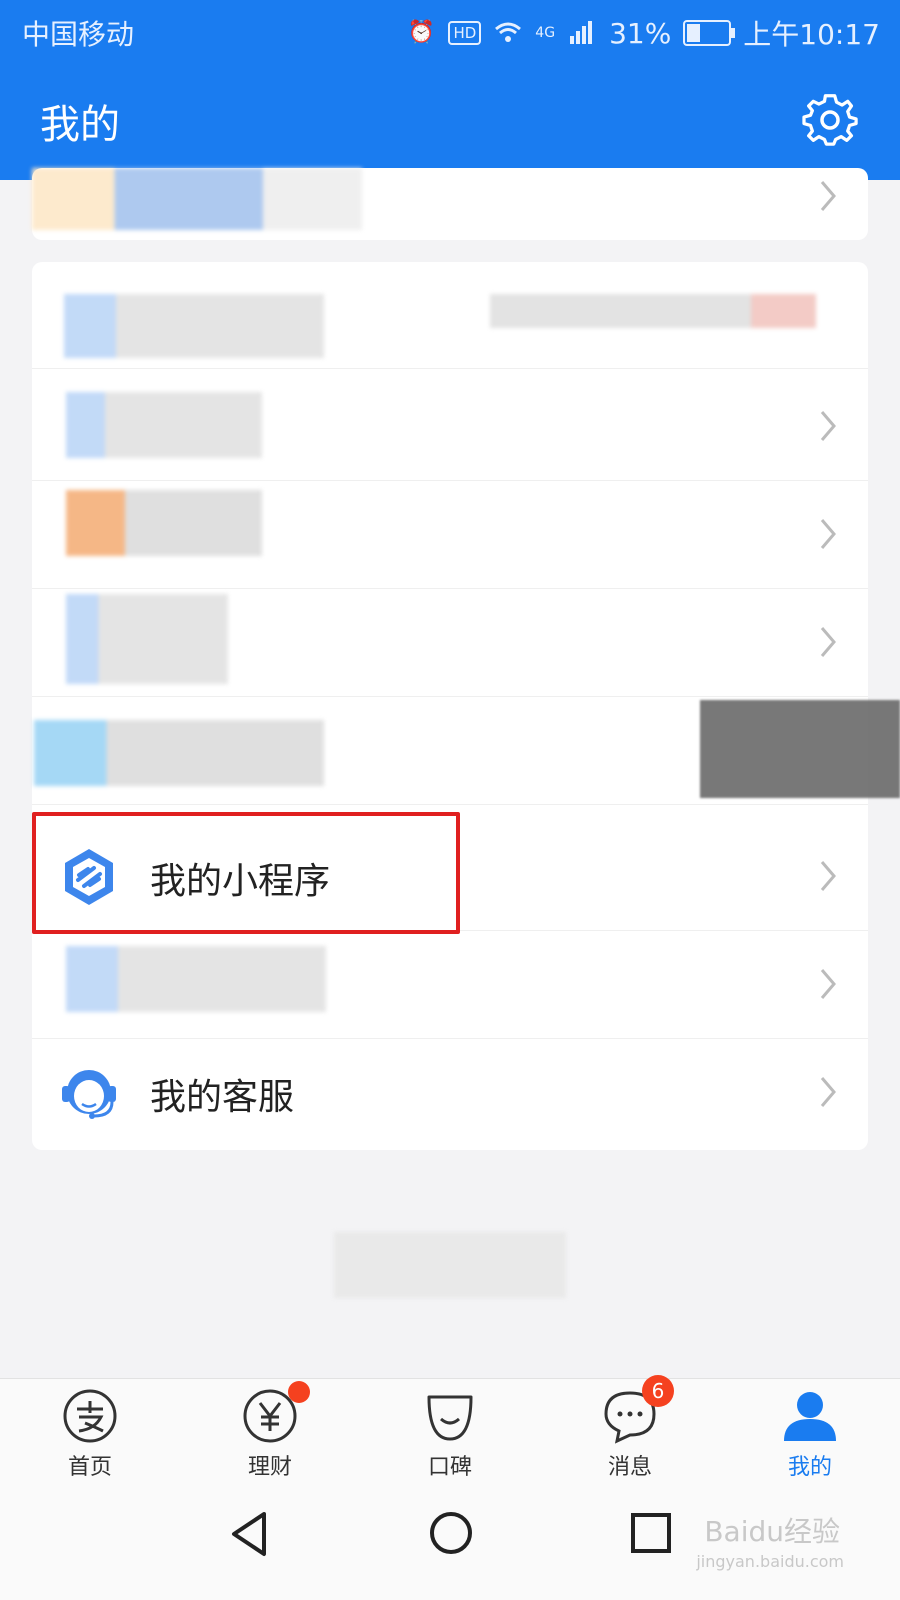 The height and width of the screenshot is (1600, 900). What do you see at coordinates (630, 1428) in the screenshot?
I see `tab-messages: 消息 6` at bounding box center [630, 1428].